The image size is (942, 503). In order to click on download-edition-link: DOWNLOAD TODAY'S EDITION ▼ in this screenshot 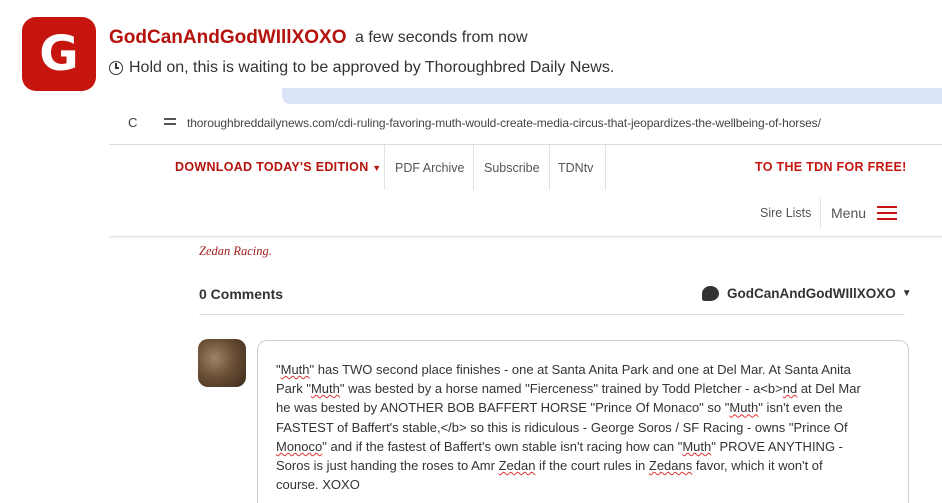, I will do `click(278, 167)`.